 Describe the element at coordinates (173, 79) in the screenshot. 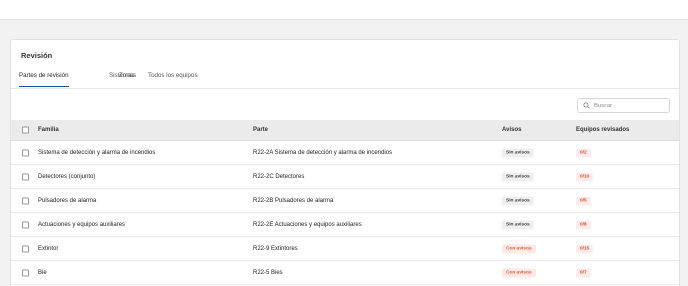

I see `tab-todos-los-equipos: Todos los equipos` at that location.